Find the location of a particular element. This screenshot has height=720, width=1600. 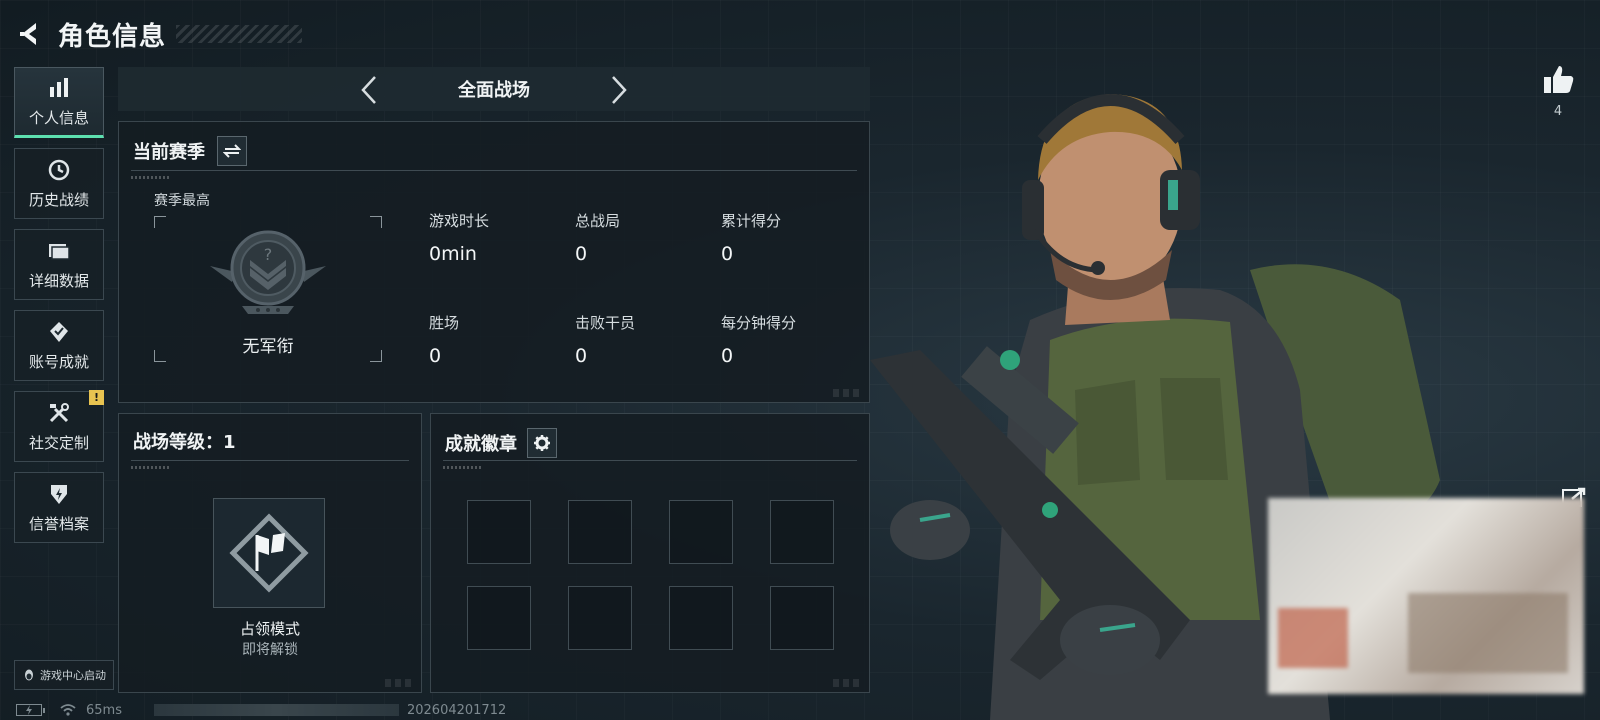

blurred-uid is located at coordinates (276, 710).